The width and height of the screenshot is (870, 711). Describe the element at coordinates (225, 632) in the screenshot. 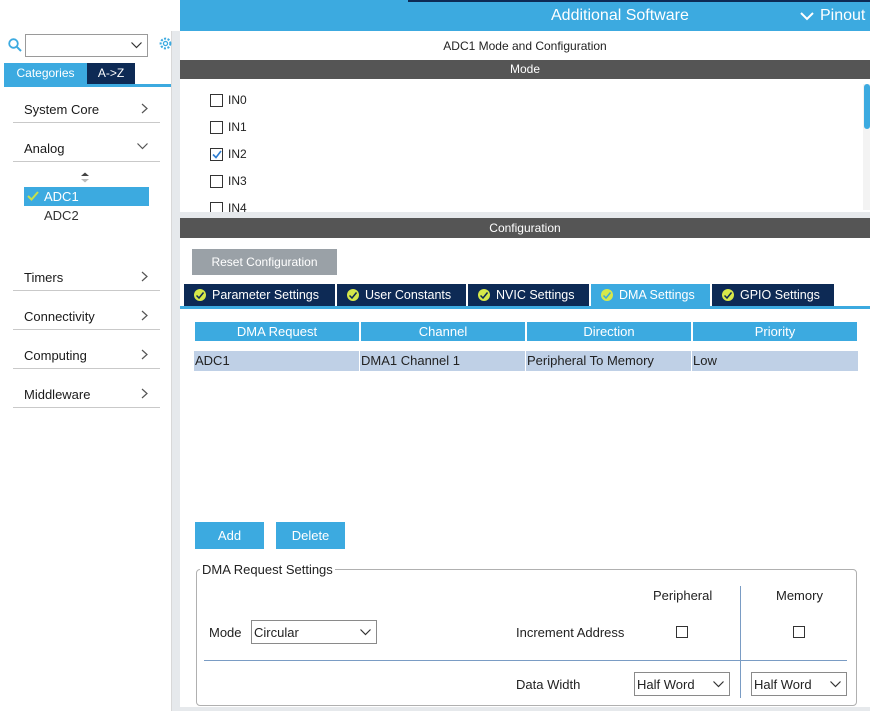

I see `mode-label: Mode` at that location.